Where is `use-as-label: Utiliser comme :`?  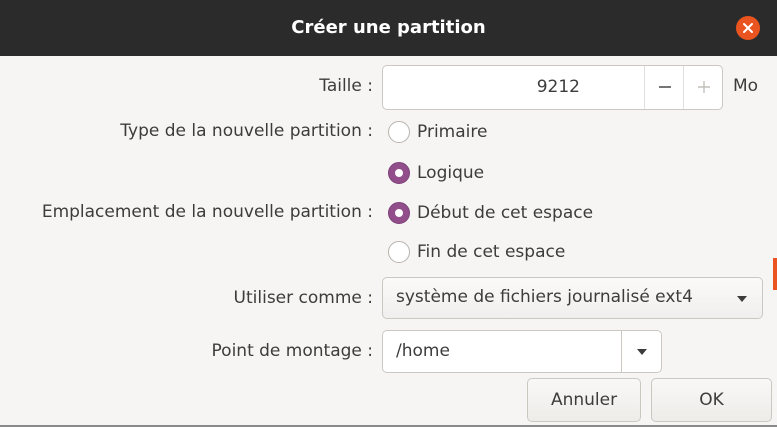
use-as-label: Utiliser comme : is located at coordinates (303, 298).